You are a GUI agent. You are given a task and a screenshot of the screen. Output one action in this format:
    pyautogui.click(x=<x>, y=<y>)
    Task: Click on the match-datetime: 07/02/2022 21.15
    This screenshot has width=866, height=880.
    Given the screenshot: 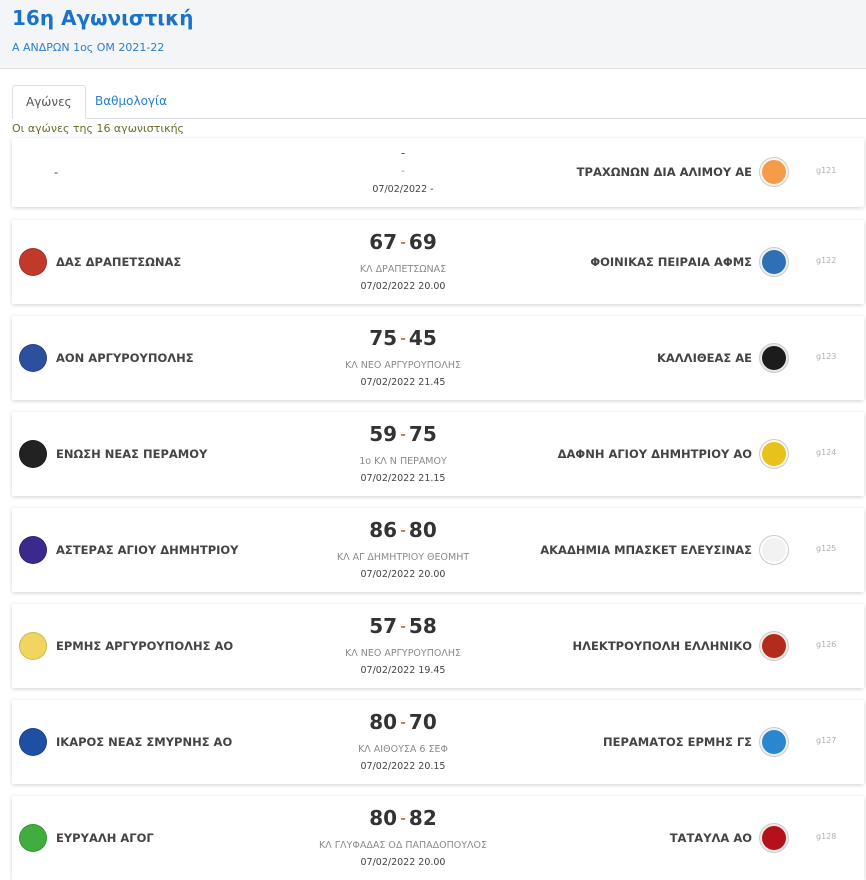 What is the action you would take?
    pyautogui.click(x=403, y=478)
    